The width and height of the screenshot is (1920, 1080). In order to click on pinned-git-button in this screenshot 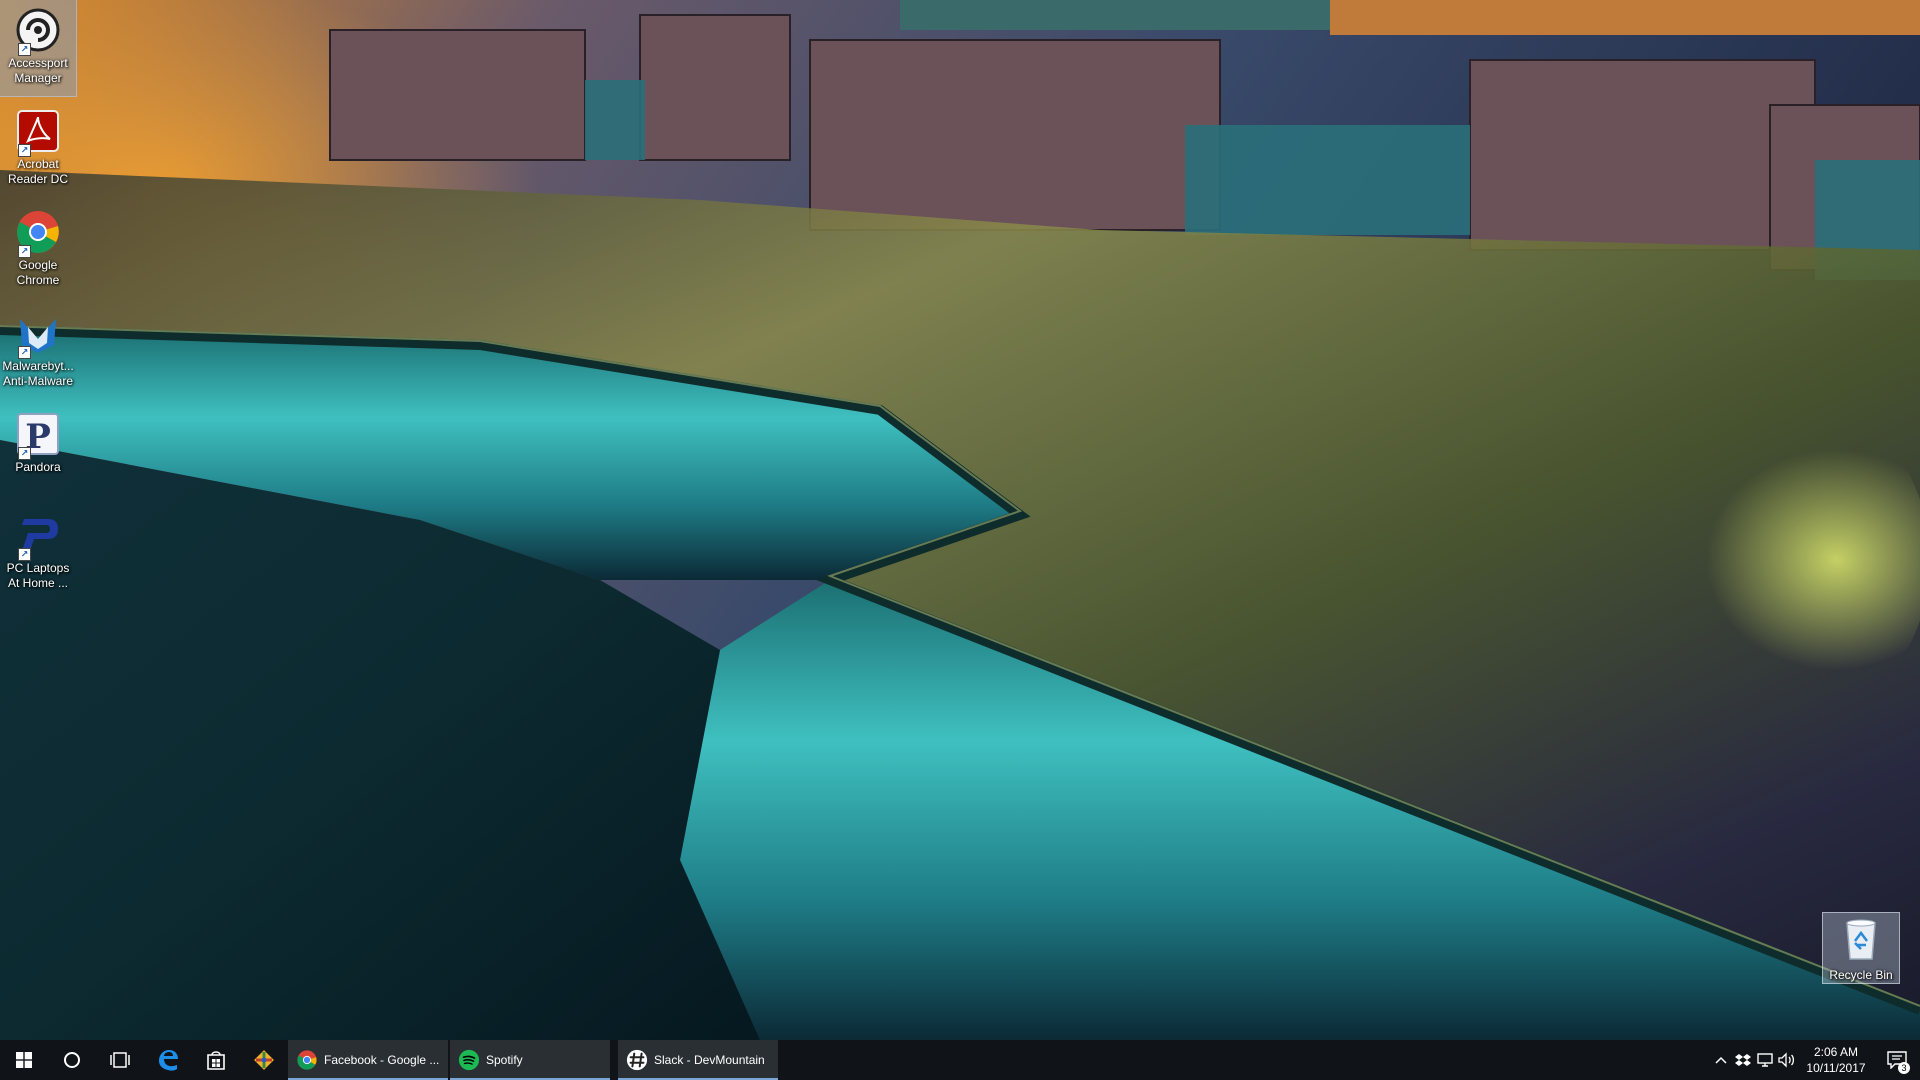, I will do `click(264, 1060)`.